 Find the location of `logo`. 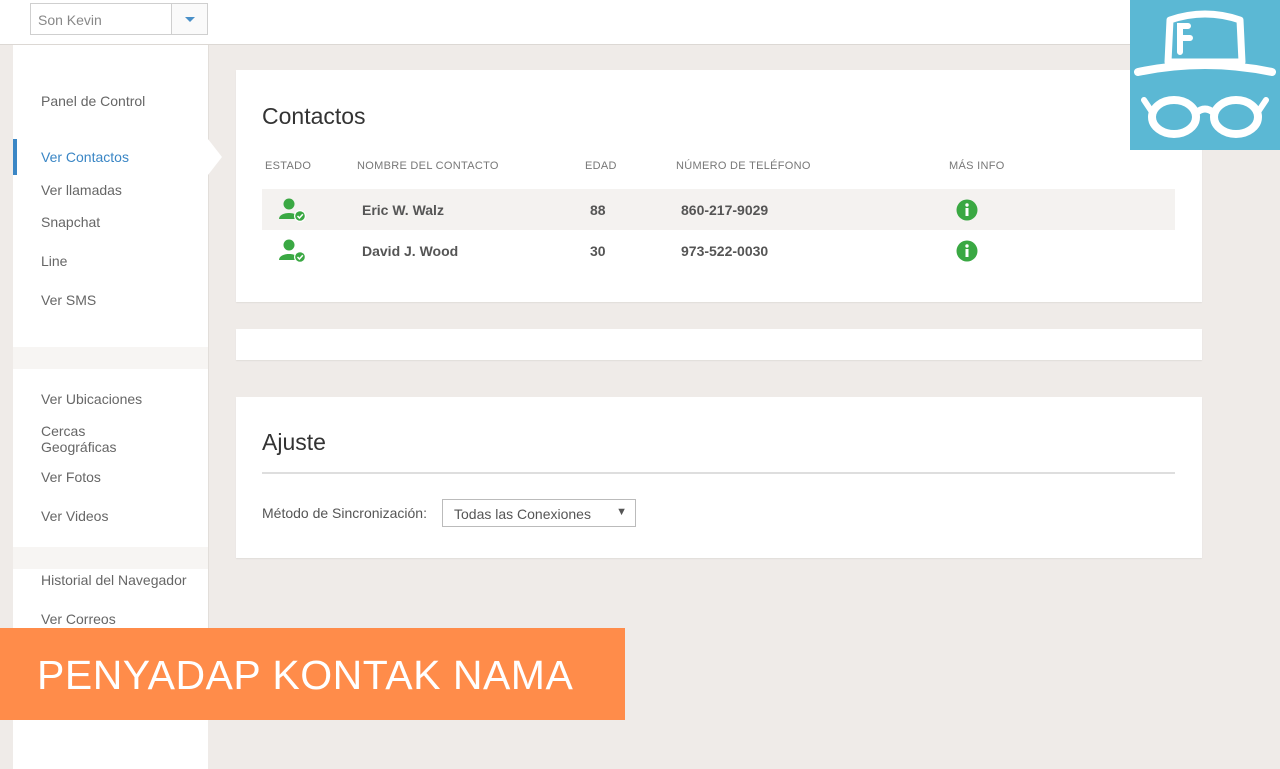

logo is located at coordinates (1205, 75).